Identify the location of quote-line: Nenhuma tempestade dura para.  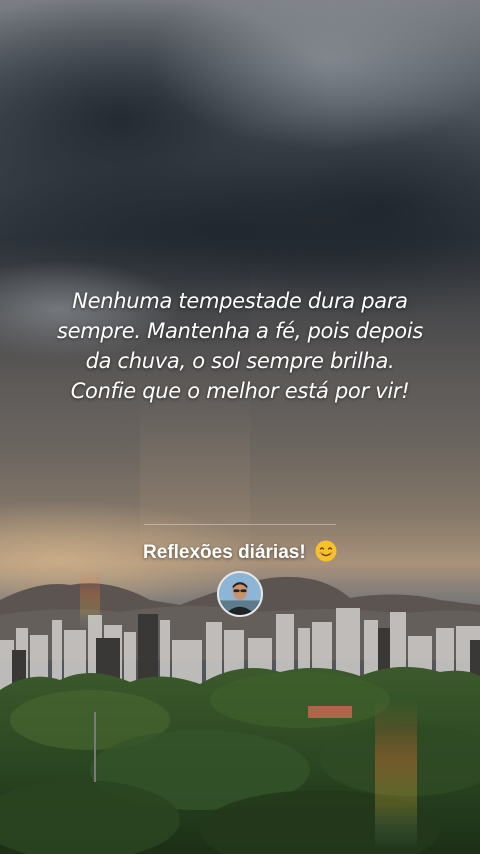
(240, 301).